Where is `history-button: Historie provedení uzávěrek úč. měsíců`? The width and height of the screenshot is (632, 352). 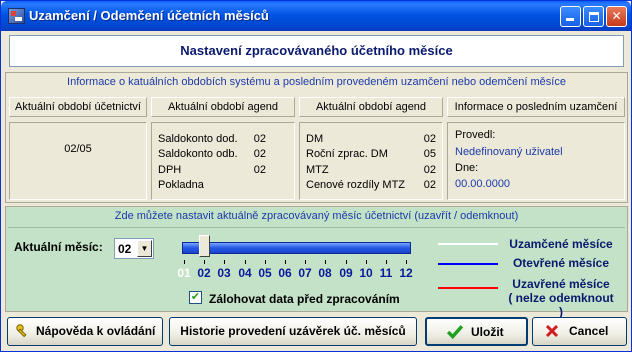 history-button: Historie provedení uzávěrek úč. měsíců is located at coordinates (293, 331).